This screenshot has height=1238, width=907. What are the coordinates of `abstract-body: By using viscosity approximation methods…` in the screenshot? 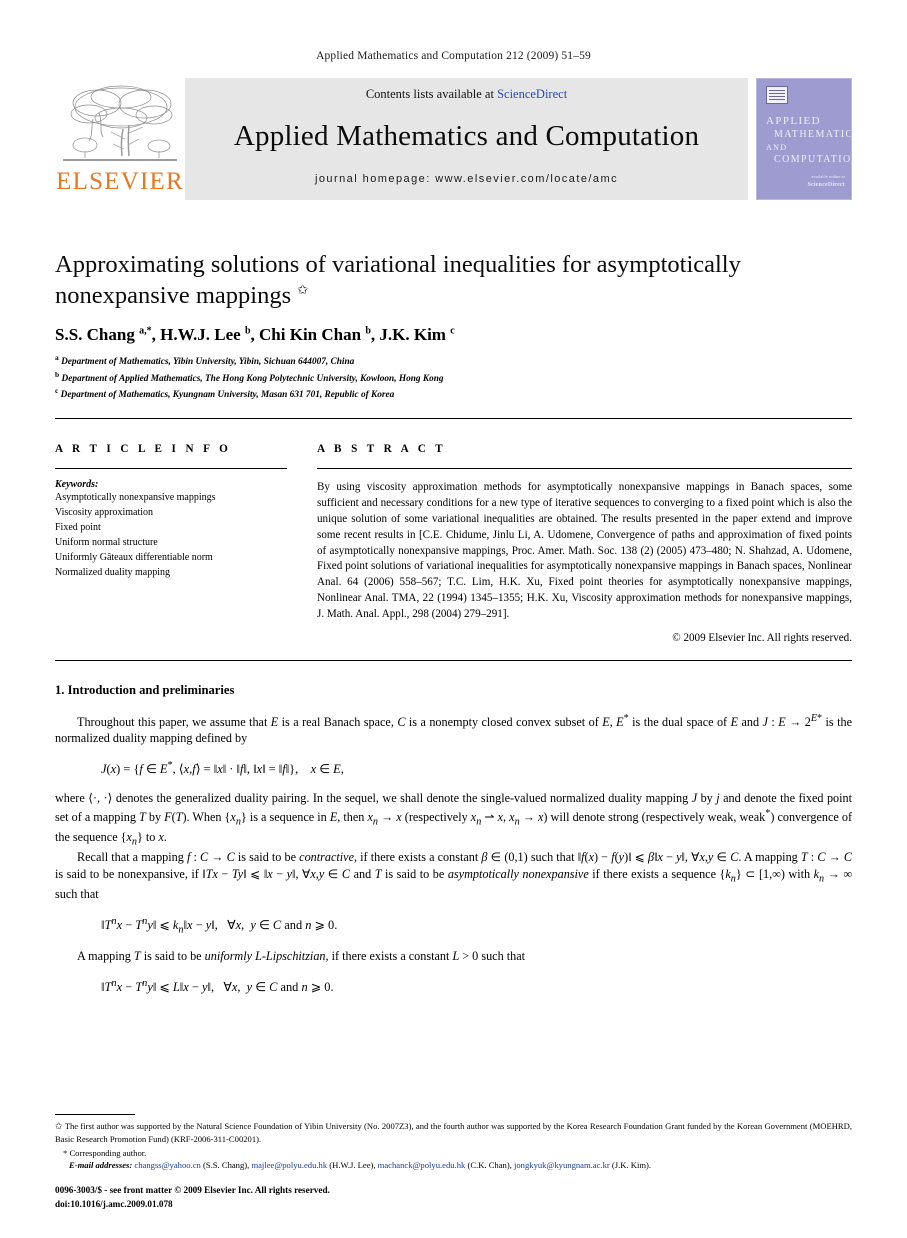 It's located at (584, 550).